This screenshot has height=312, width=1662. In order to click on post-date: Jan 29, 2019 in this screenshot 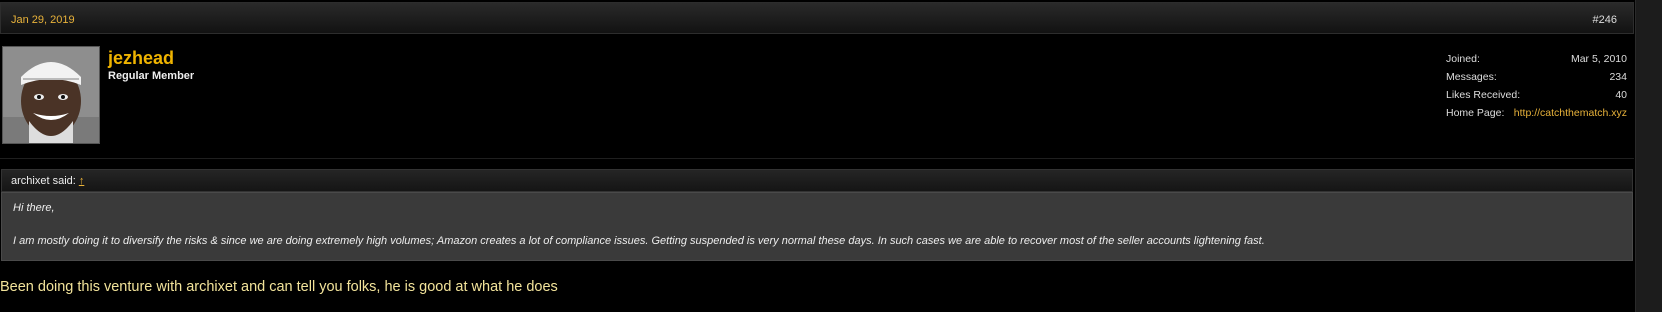, I will do `click(43, 20)`.